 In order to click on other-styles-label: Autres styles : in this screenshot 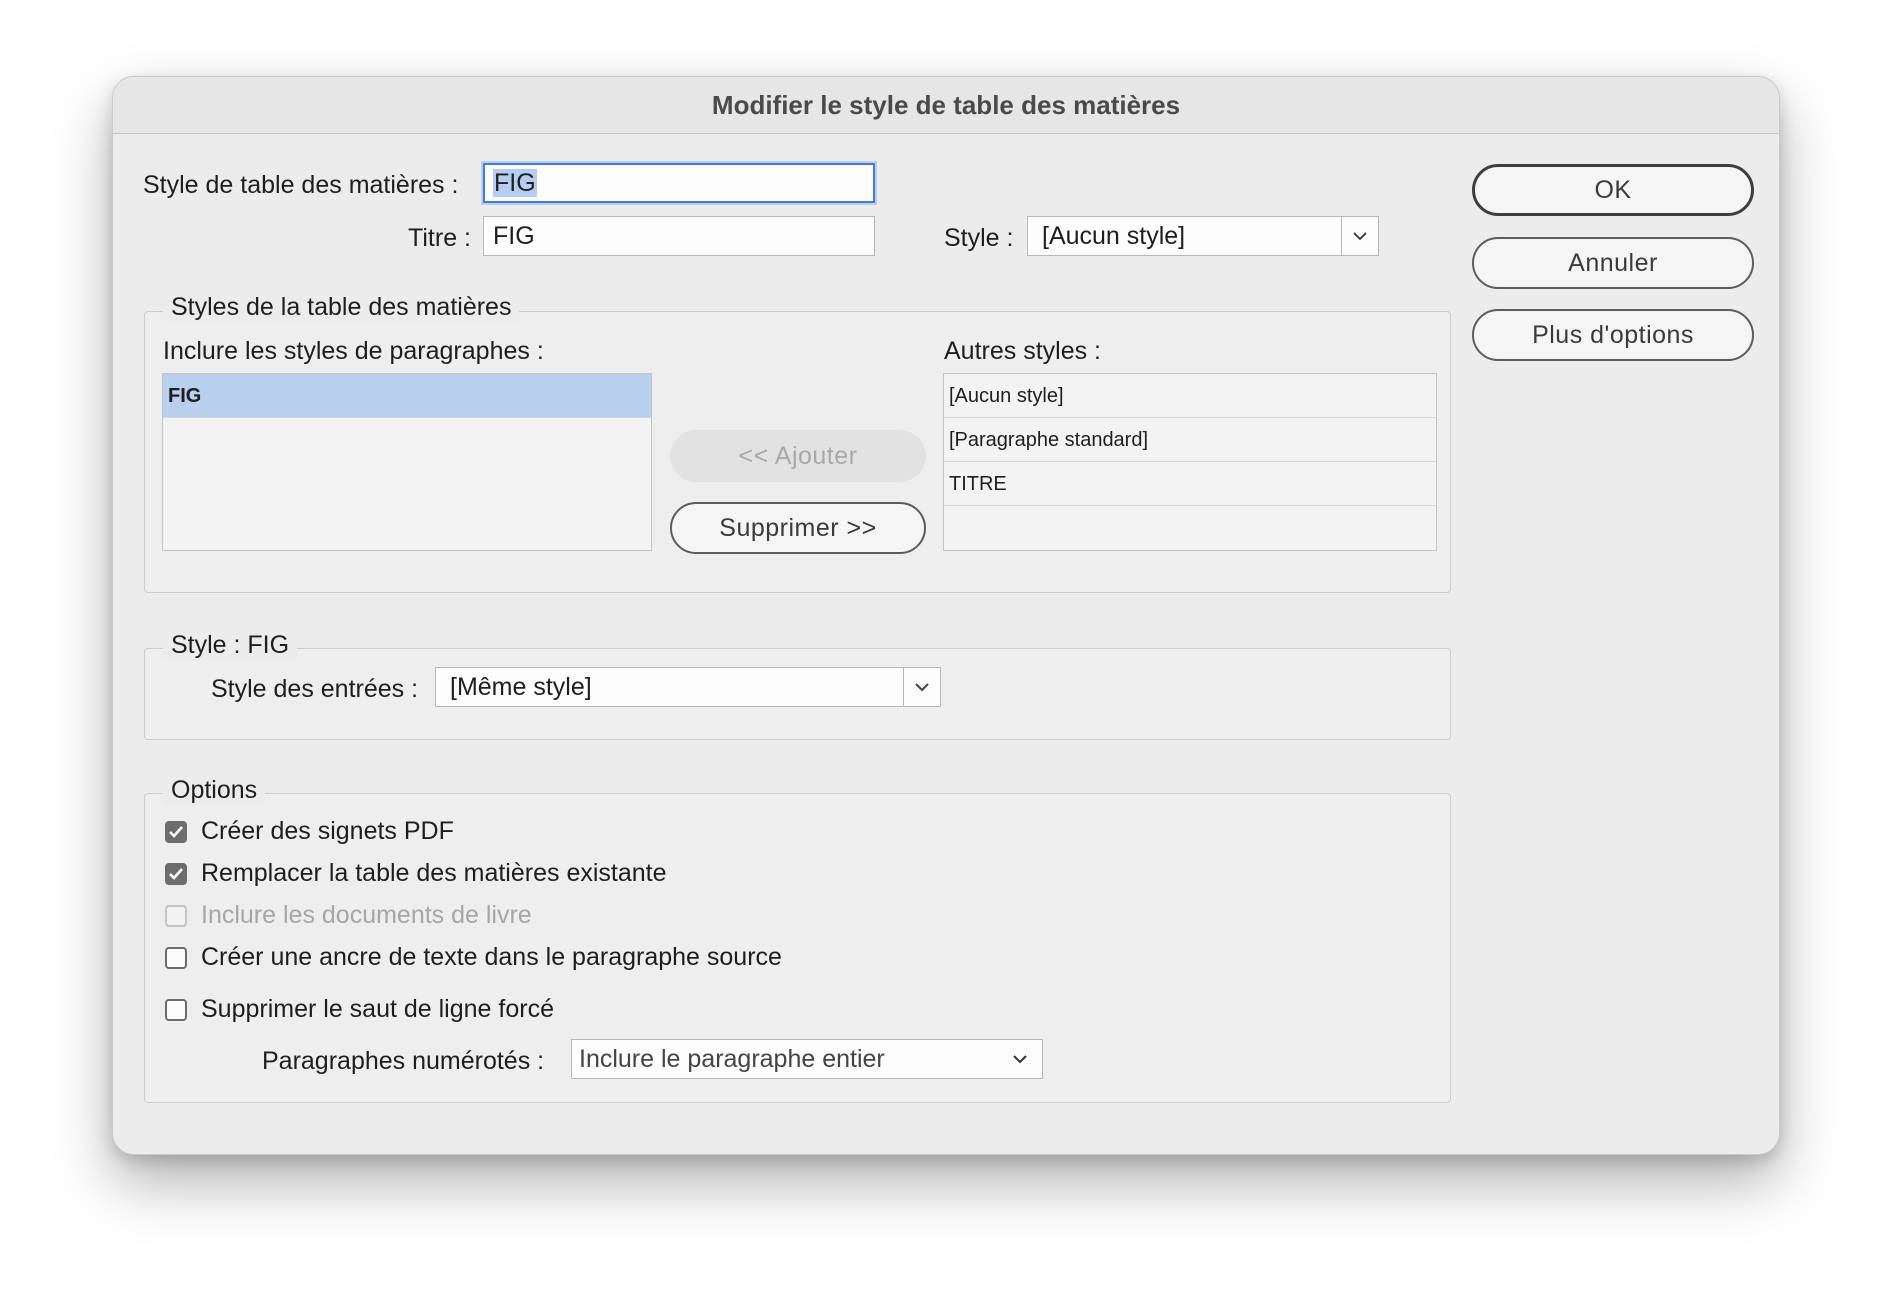, I will do `click(1022, 351)`.